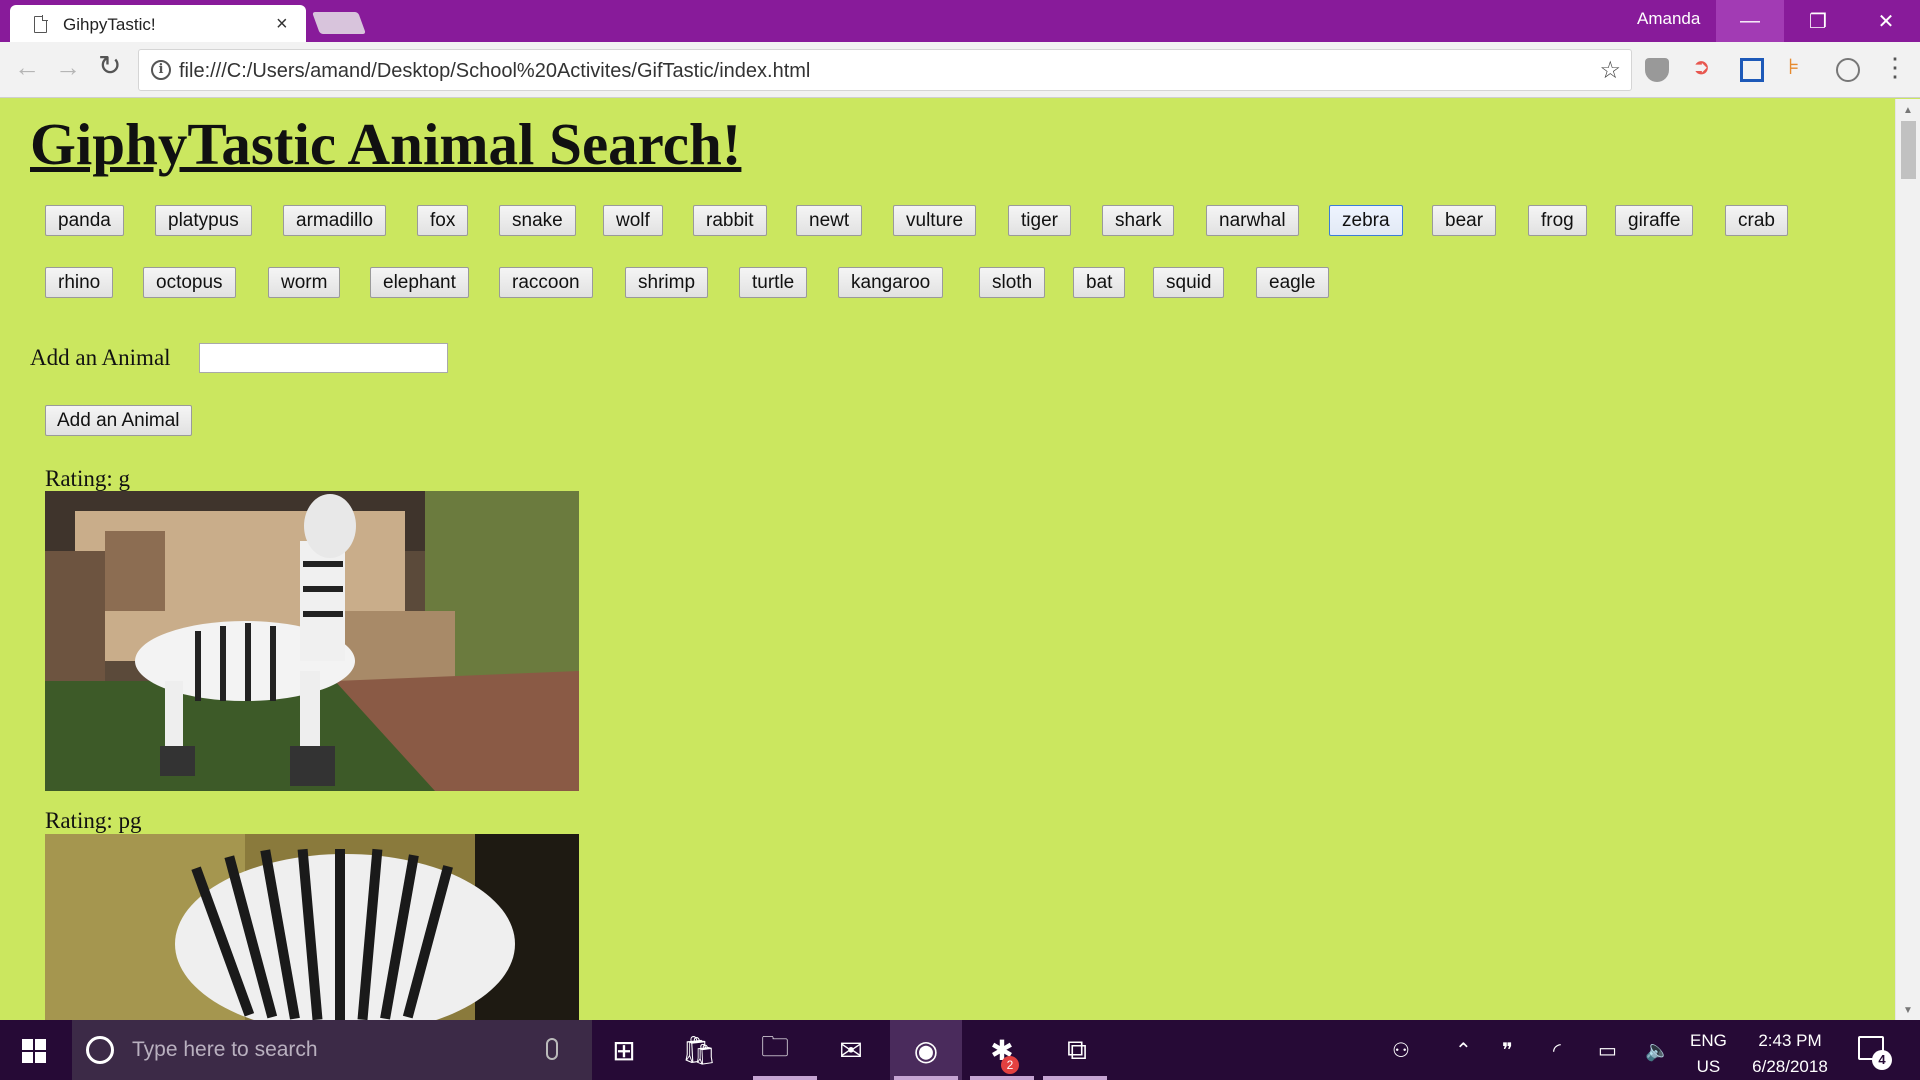 The image size is (1920, 1080). I want to click on chevron-up-icon: ⌃, so click(1463, 1050).